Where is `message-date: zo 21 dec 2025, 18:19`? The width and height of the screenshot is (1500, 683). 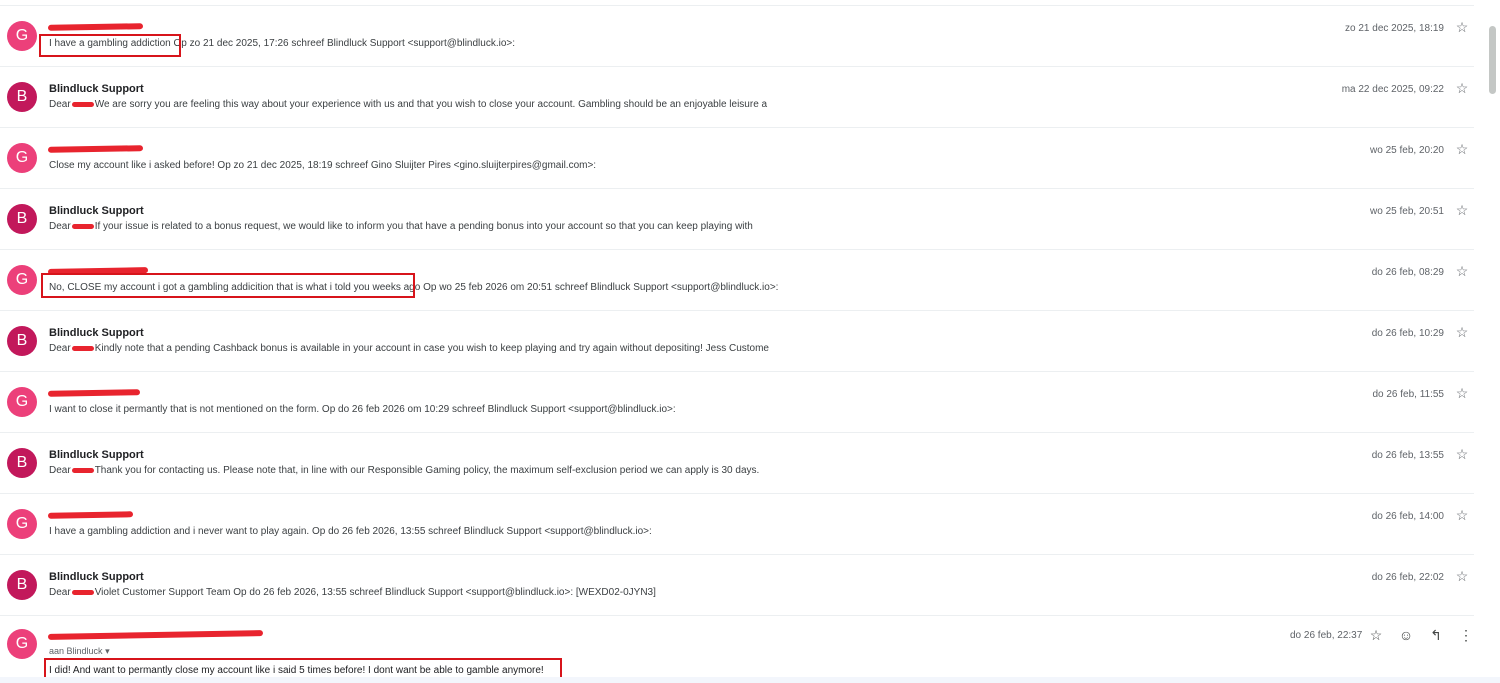 message-date: zo 21 dec 2025, 18:19 is located at coordinates (1394, 28).